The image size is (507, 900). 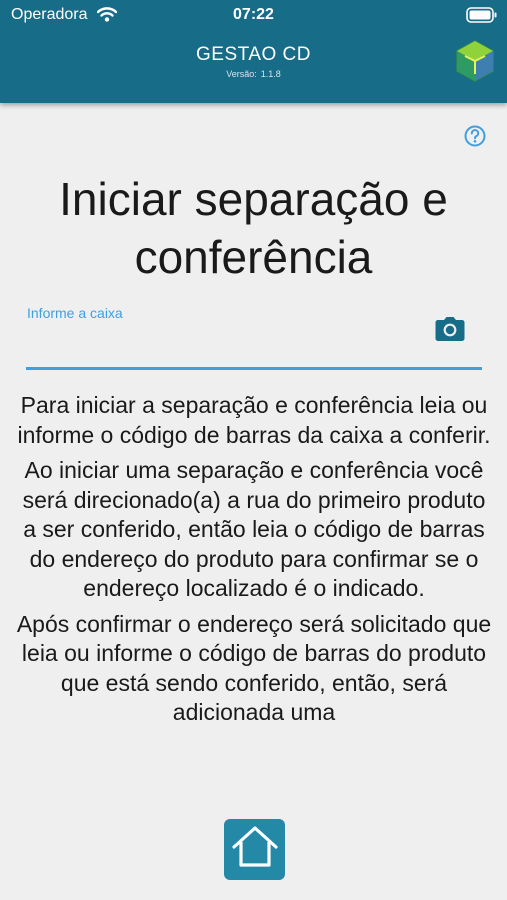 I want to click on status-bar: Operadora 07:22, so click(x=253, y=16).